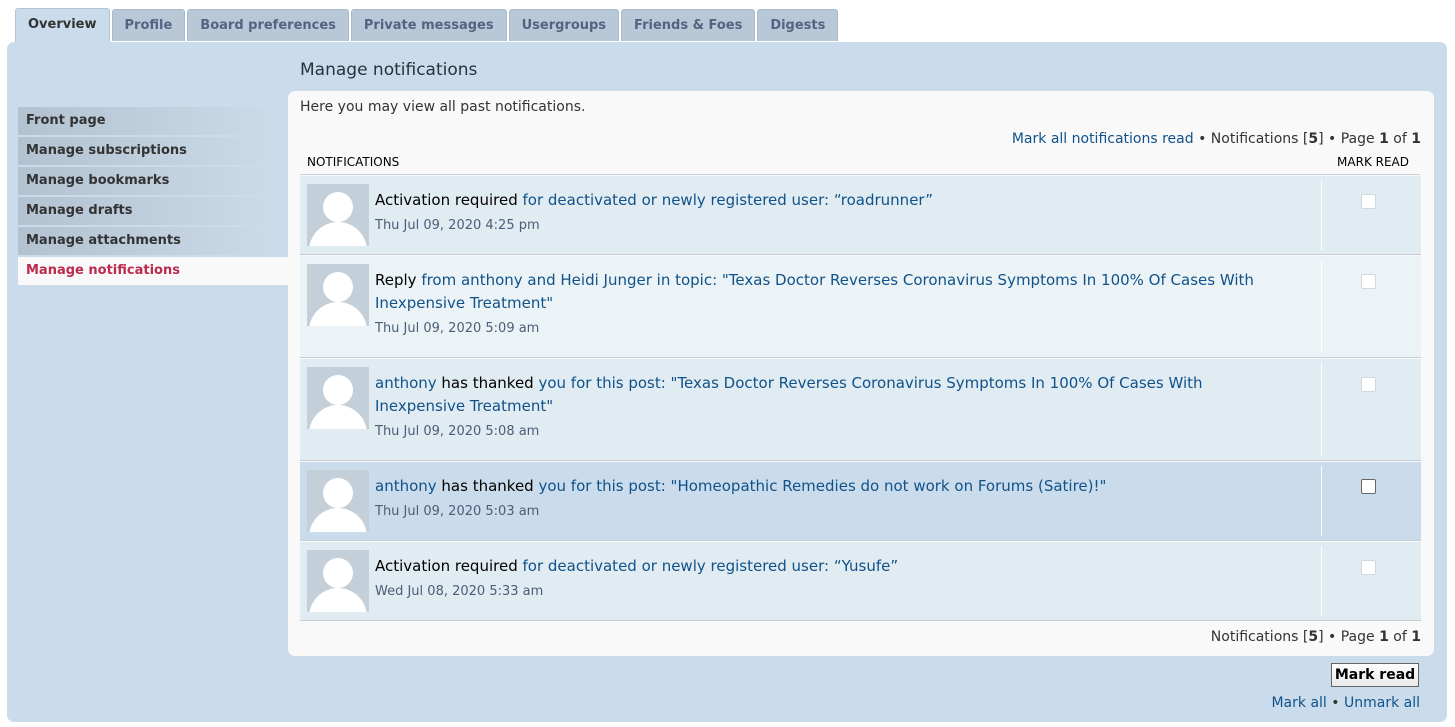 This screenshot has height=727, width=1455. I want to click on notification-time: Thu Jul 09, 2020 5:03 am, so click(457, 511).